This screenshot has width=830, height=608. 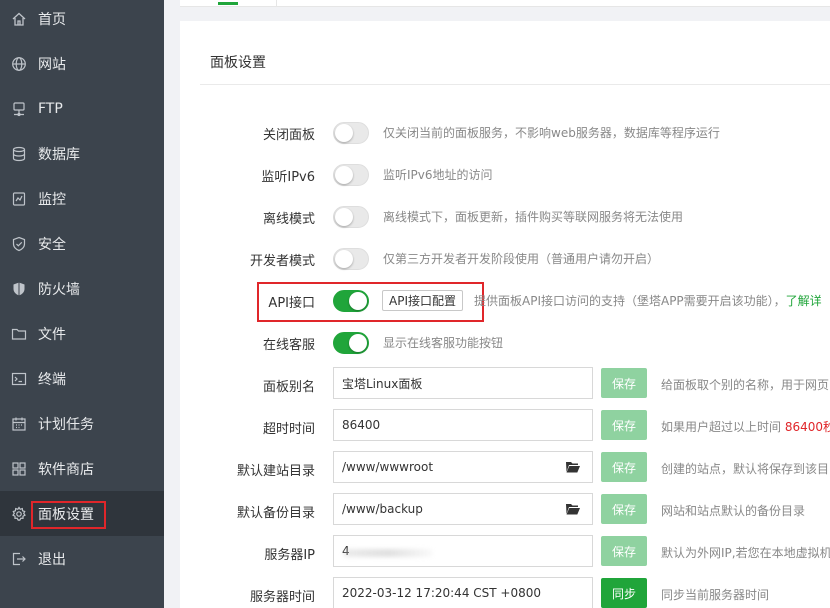 I want to click on offline-mode-toggle, so click(x=351, y=217).